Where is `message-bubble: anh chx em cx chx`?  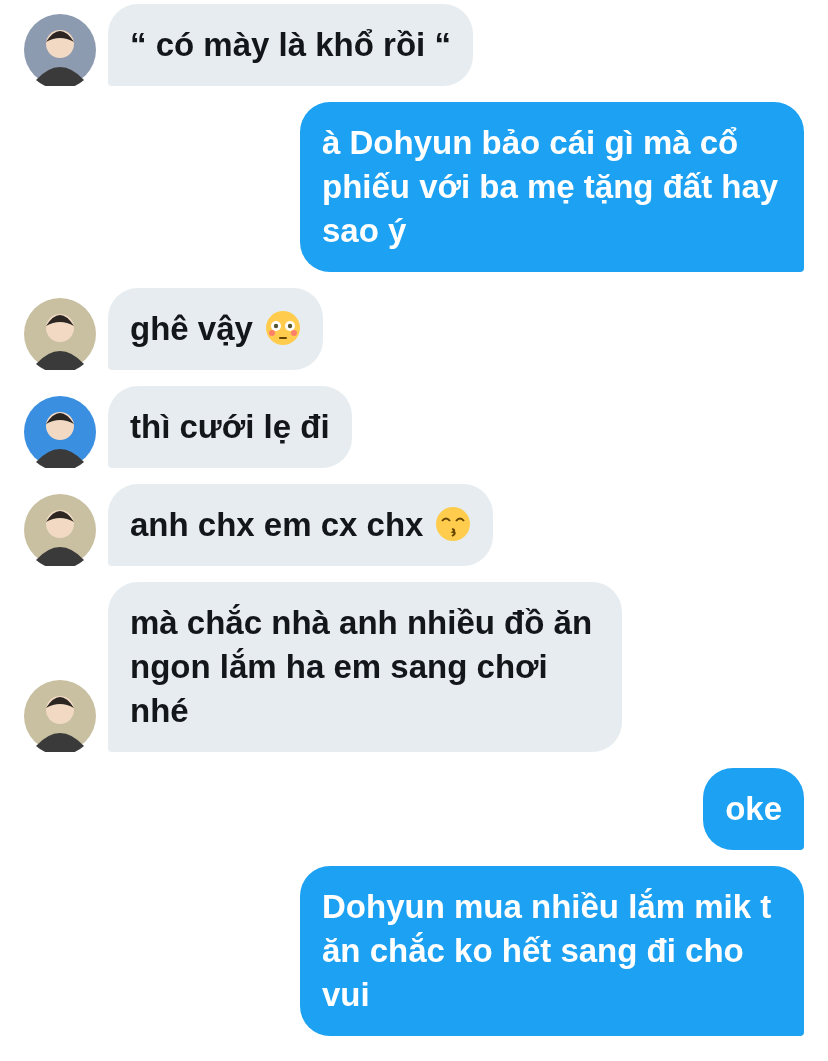 message-bubble: anh chx em cx chx is located at coordinates (301, 525).